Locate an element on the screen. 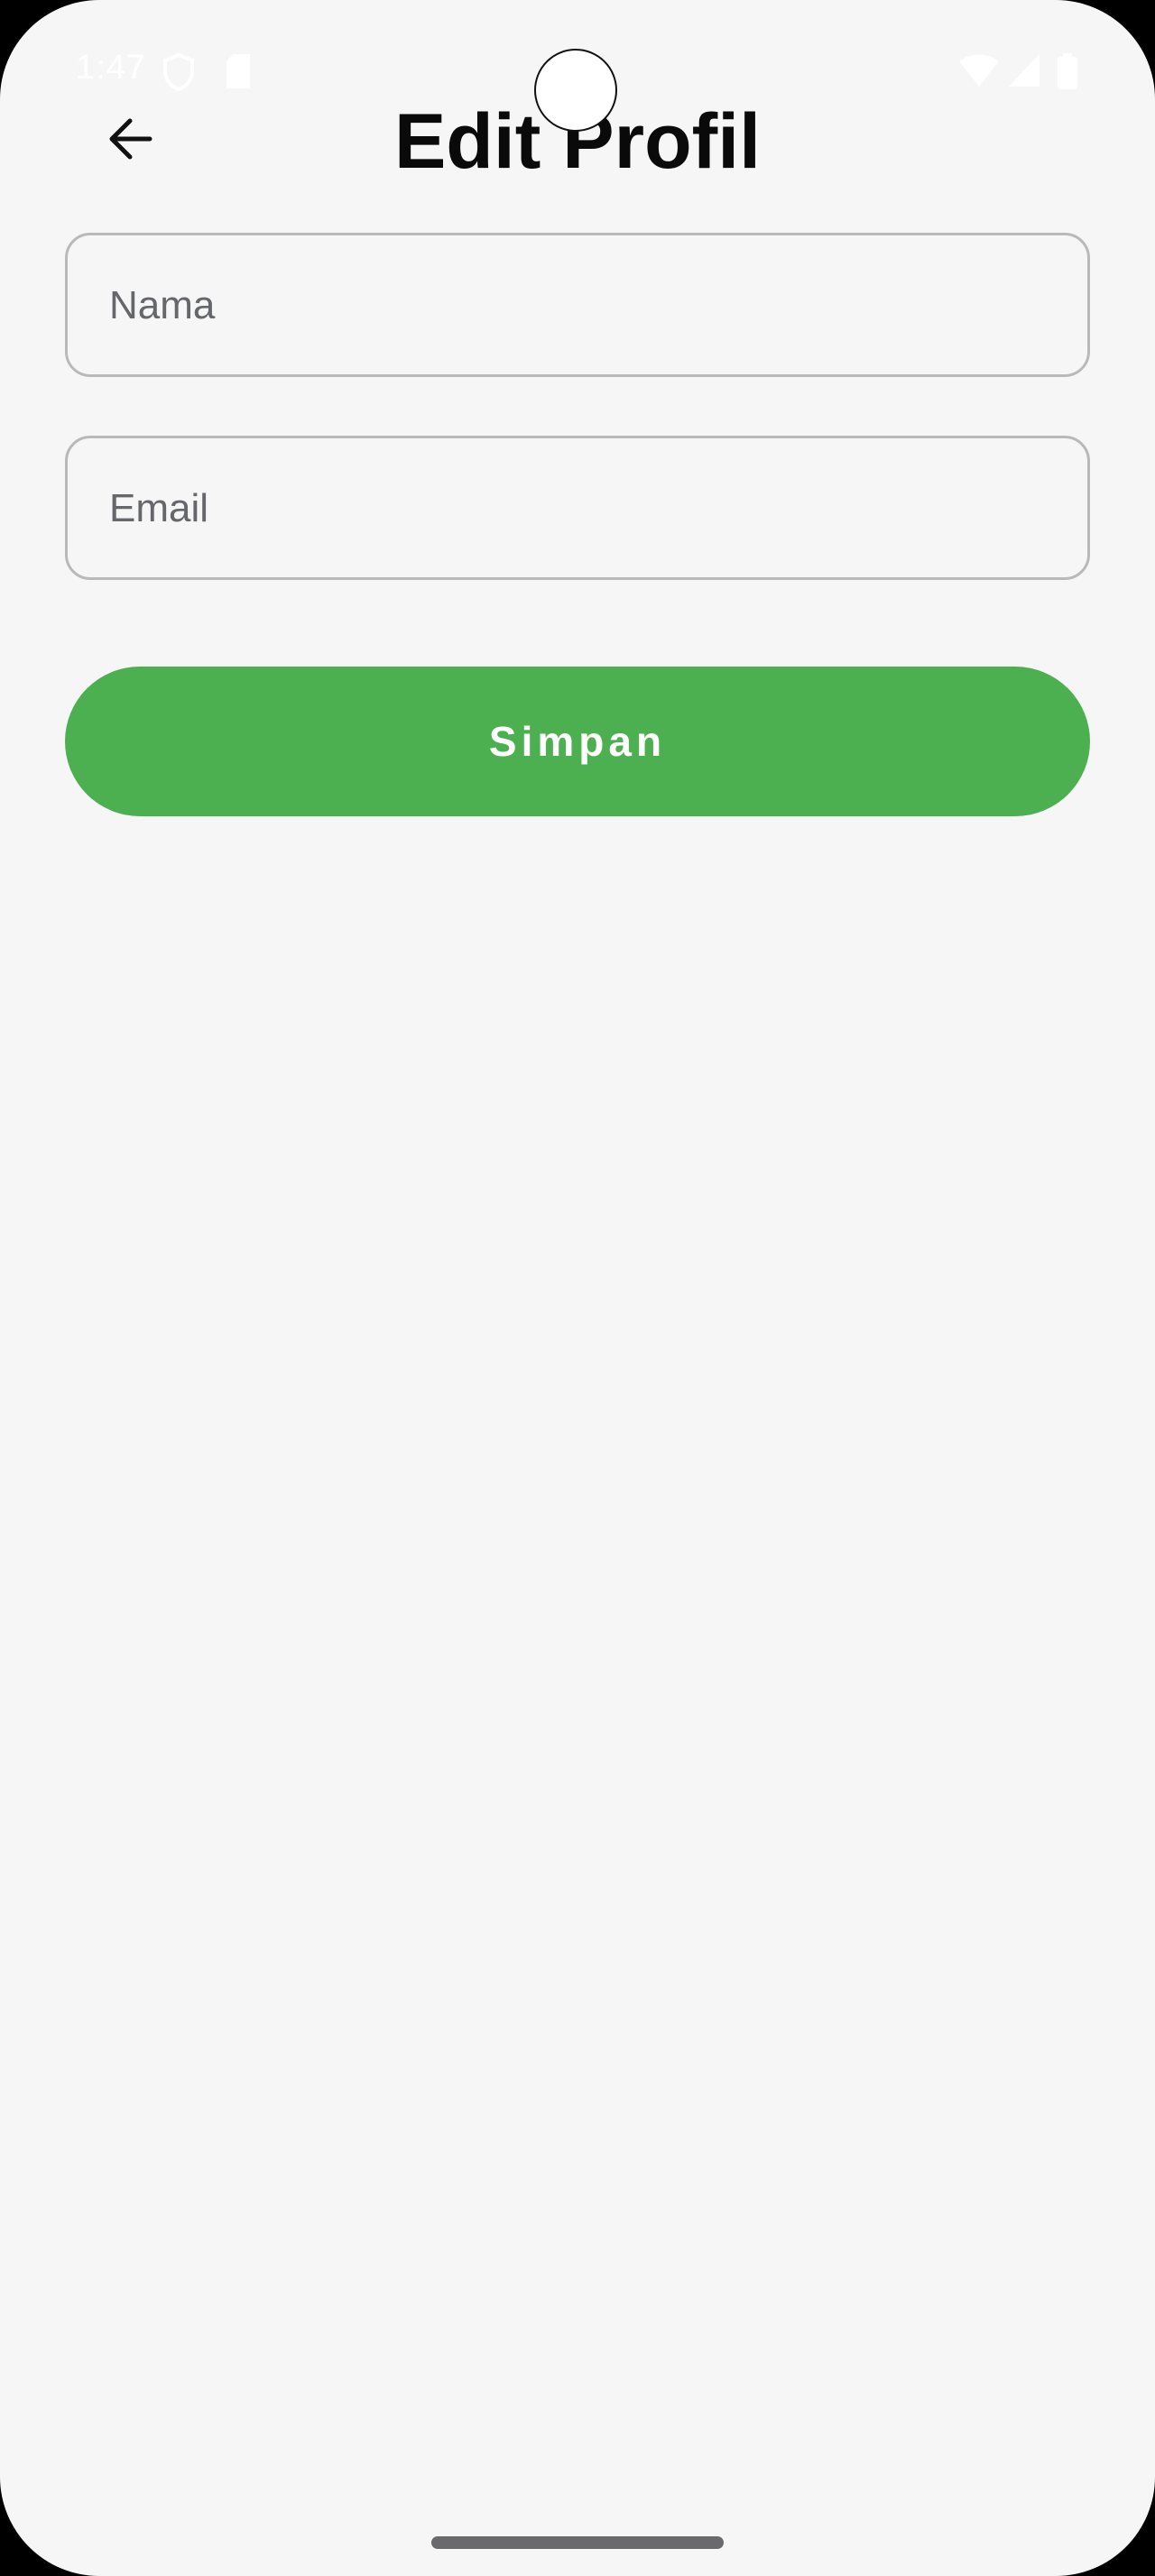  arrow-left-icon is located at coordinates (130, 141).